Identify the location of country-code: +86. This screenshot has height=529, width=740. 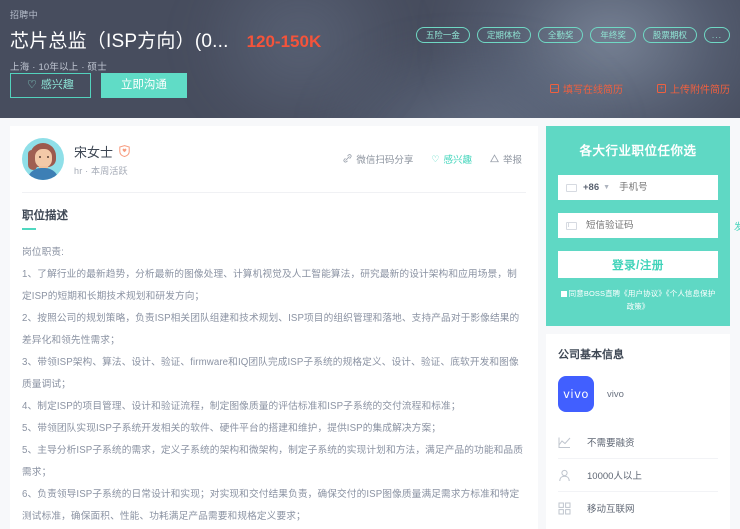
(591, 187).